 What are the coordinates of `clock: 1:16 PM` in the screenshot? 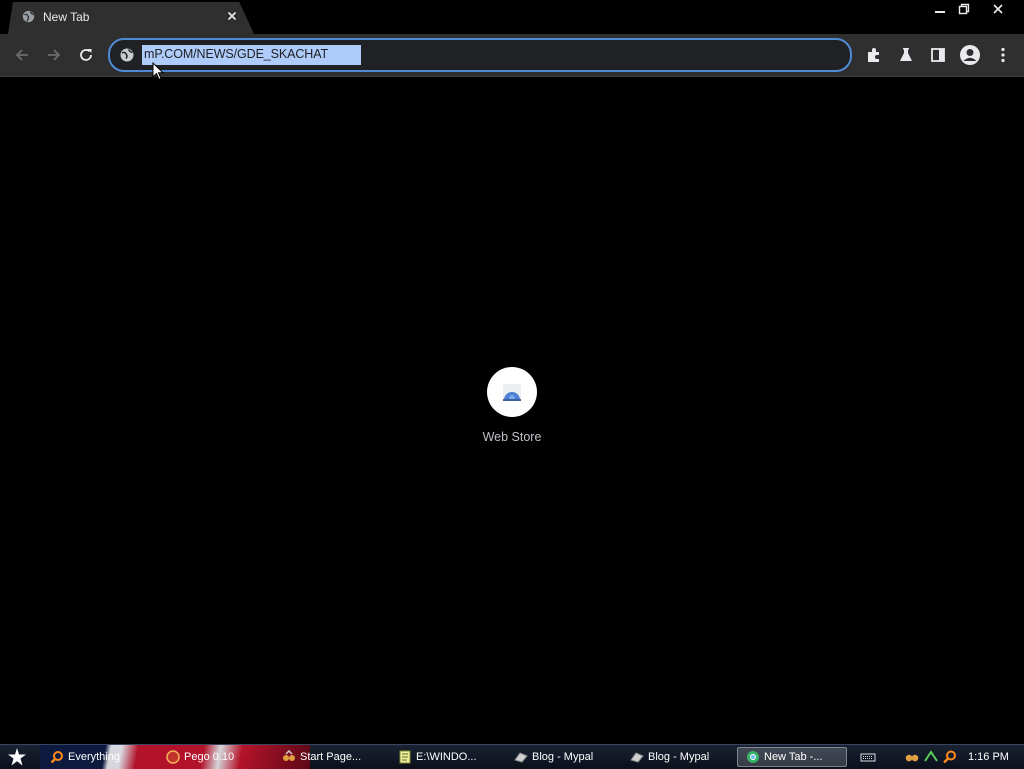 It's located at (988, 757).